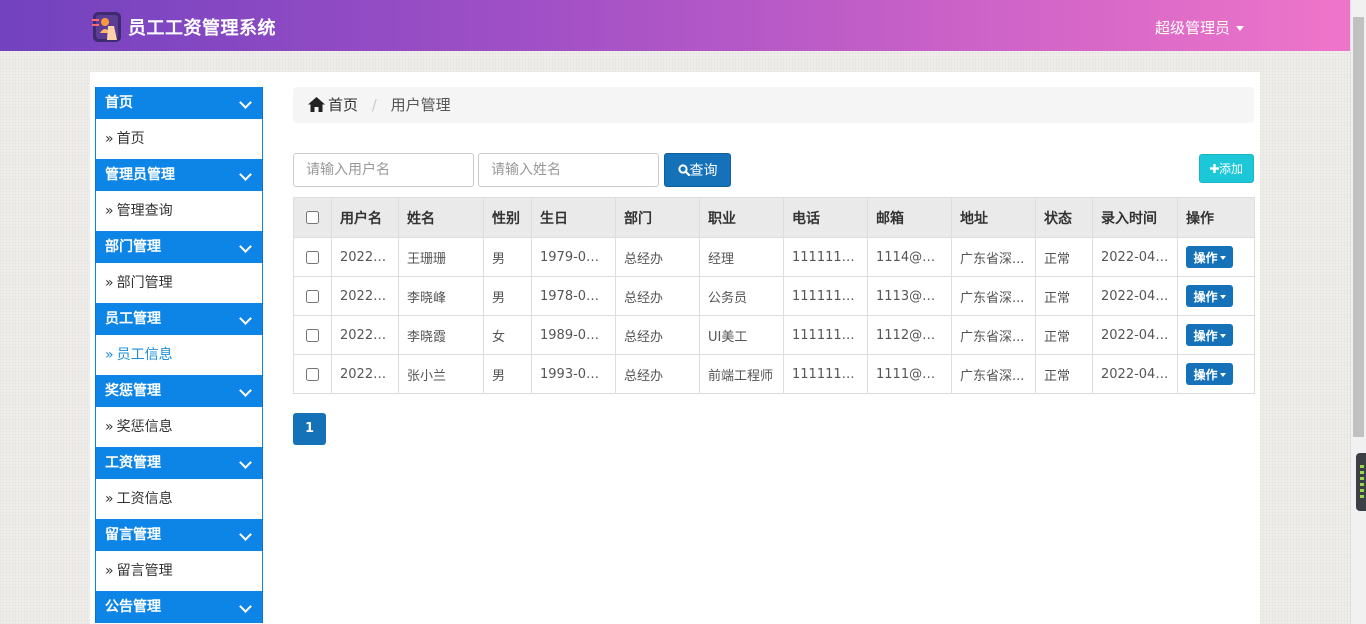 The height and width of the screenshot is (624, 1366). I want to click on sidebar-group-home: 首页, so click(179, 103).